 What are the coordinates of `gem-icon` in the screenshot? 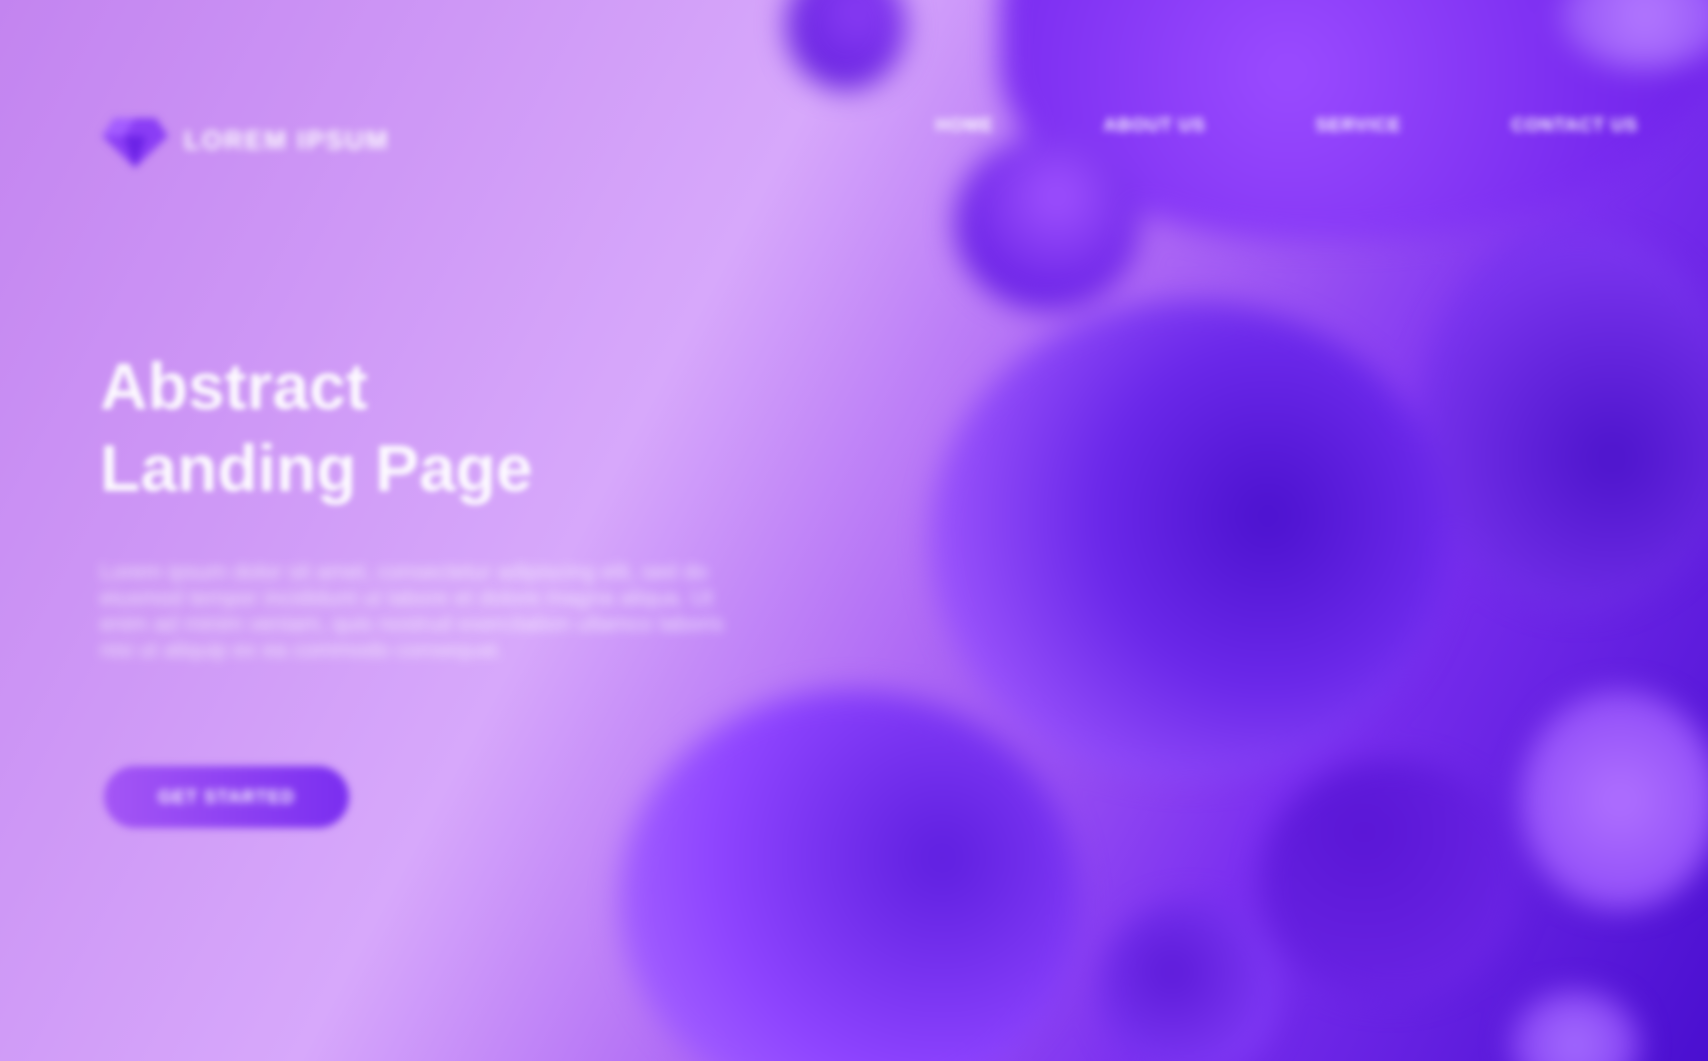 It's located at (135, 140).